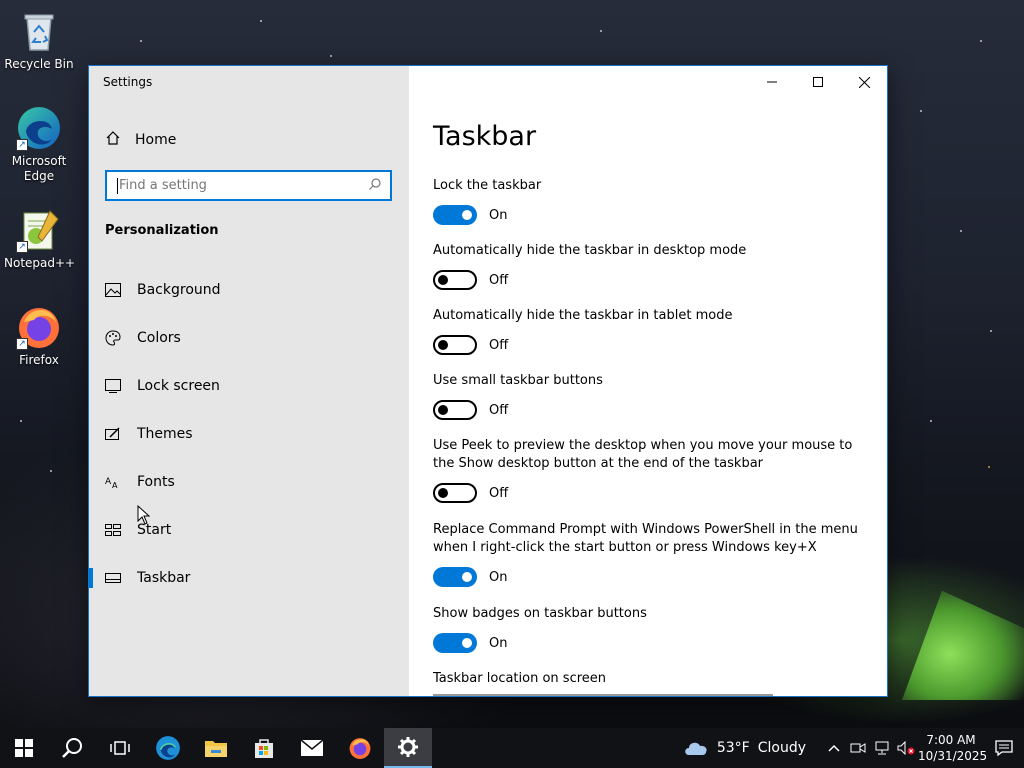 This screenshot has width=1024, height=768. What do you see at coordinates (249, 386) in the screenshot?
I see `sidebar-item-lock-screen: Lock screen` at bounding box center [249, 386].